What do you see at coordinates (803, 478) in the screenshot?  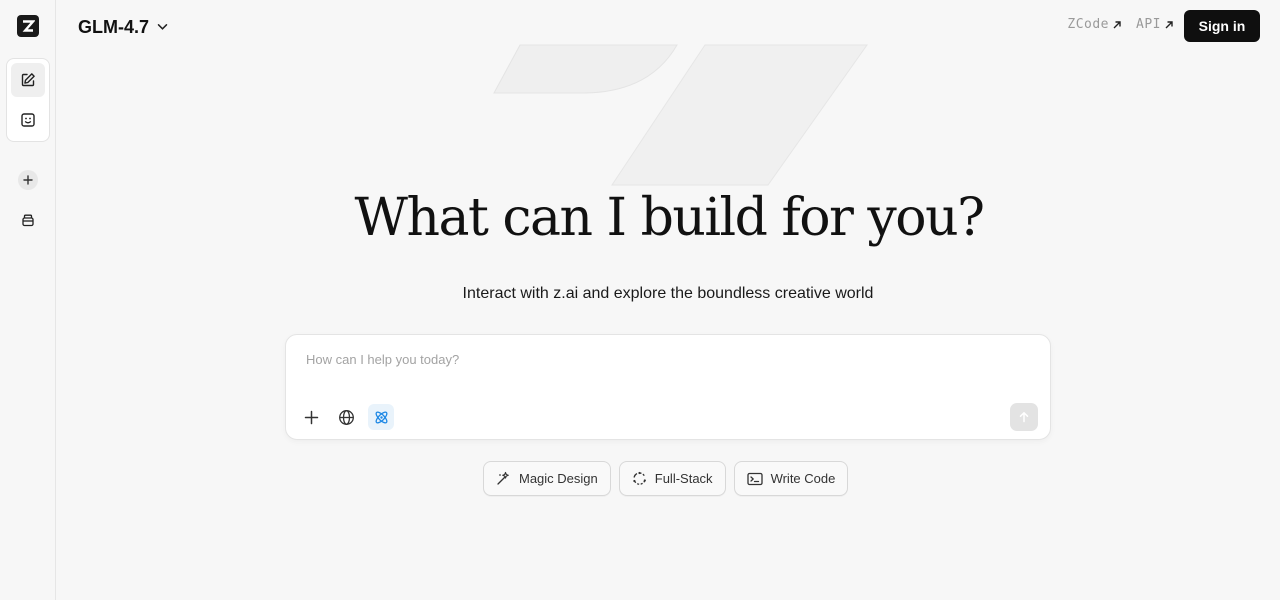 I see `chip-label: Write Code` at bounding box center [803, 478].